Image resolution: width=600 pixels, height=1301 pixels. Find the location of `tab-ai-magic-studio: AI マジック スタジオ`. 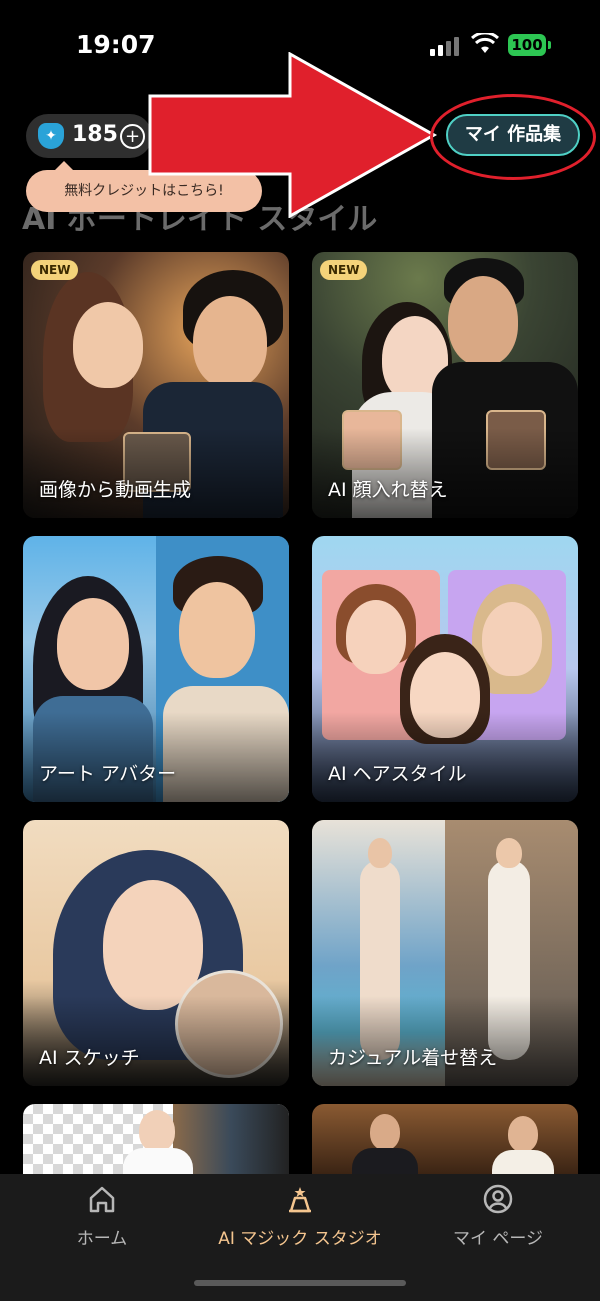

tab-ai-magic-studio: AI マジック スタジオ is located at coordinates (300, 1219).